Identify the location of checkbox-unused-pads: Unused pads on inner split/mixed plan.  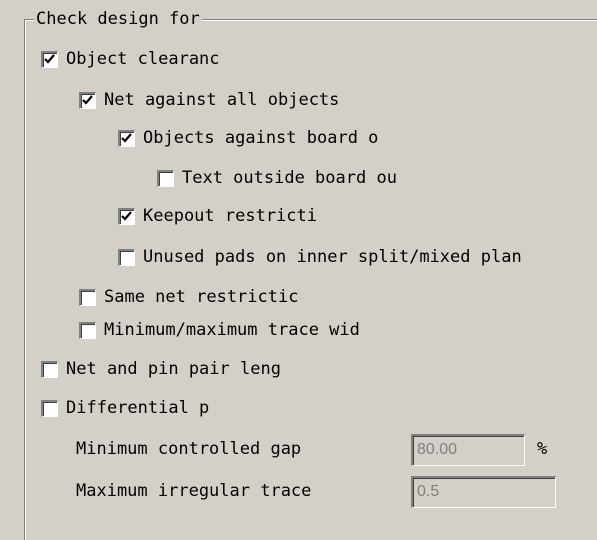
(320, 257).